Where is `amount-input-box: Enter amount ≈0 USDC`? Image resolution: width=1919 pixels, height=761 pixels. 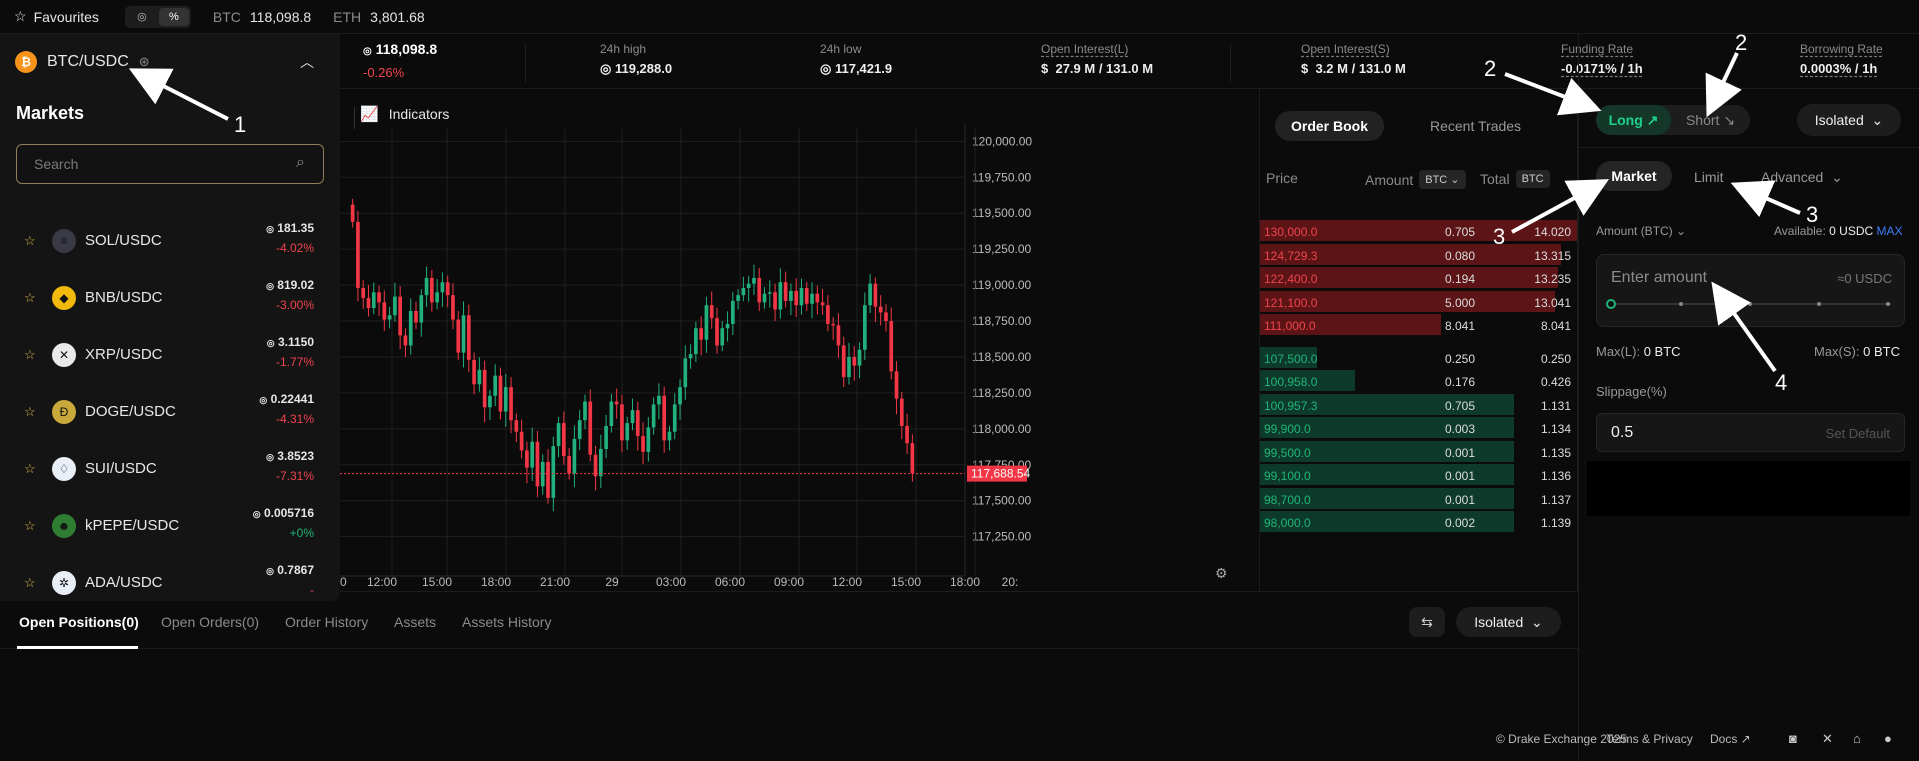
amount-input-box: Enter amount ≈0 USDC is located at coordinates (1750, 290).